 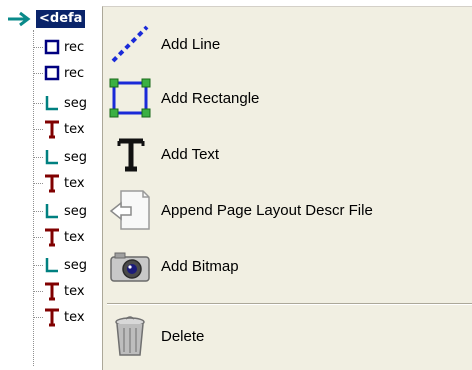 I want to click on menu-item-delete: Delete, so click(x=287, y=336).